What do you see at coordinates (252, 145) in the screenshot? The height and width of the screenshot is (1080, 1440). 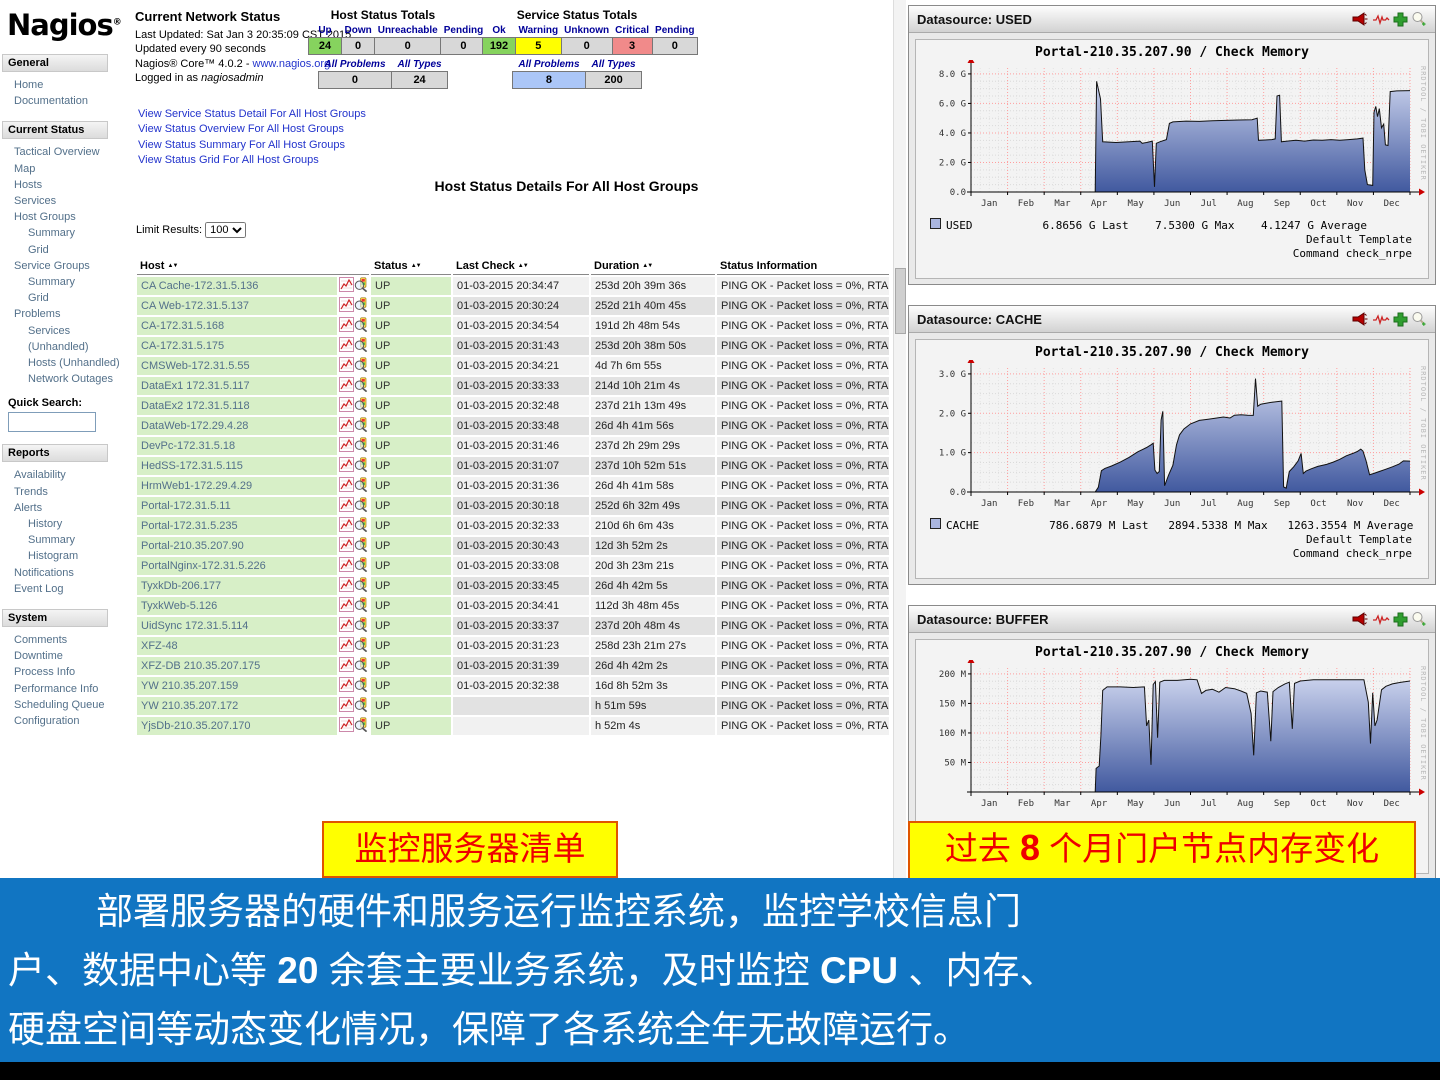 I see `view-link-status-summary-for-a: View Status Summary For All Host Groups` at bounding box center [252, 145].